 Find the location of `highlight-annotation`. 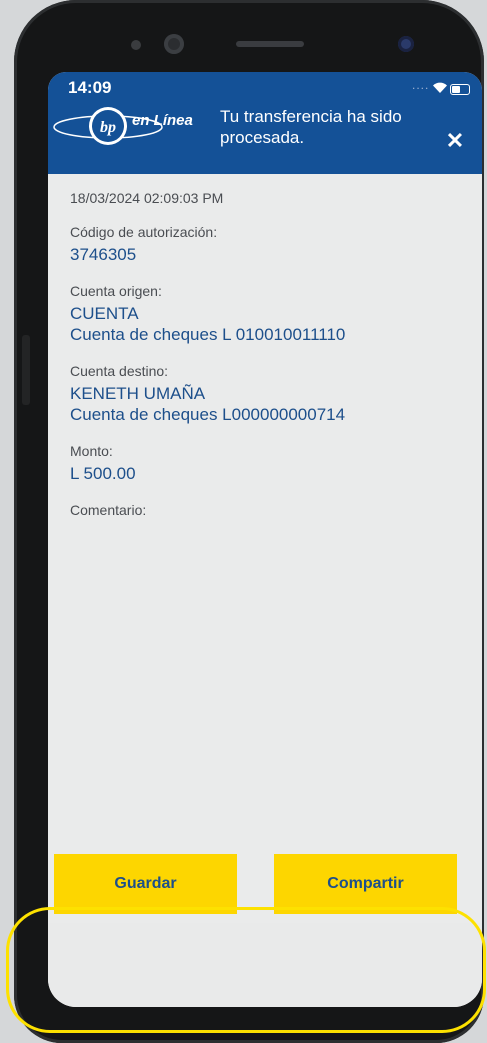

highlight-annotation is located at coordinates (246, 970).